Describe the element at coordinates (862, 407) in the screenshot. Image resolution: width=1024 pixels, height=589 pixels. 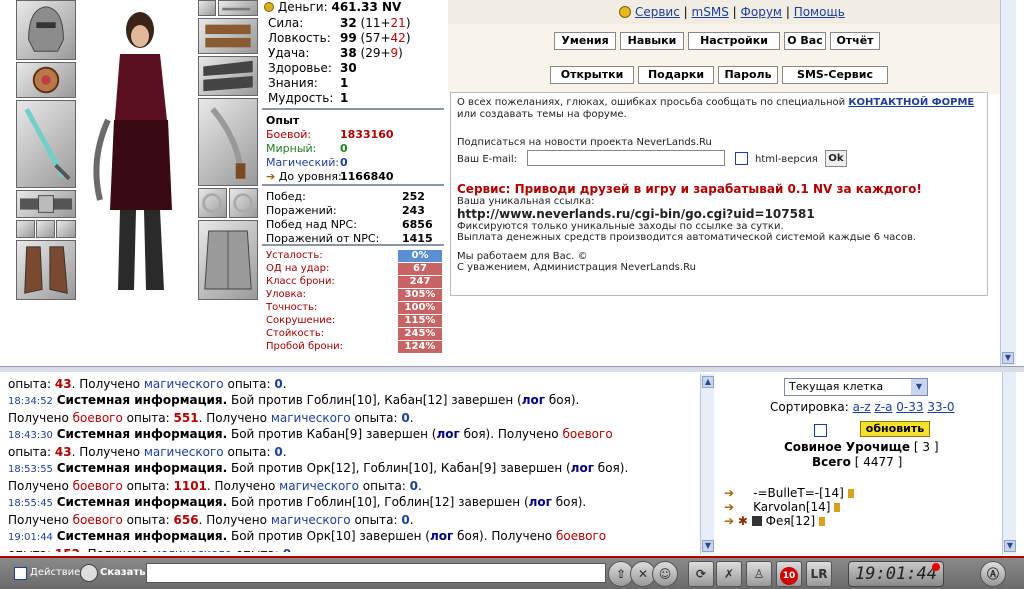
I see `sort-az: a-z` at that location.